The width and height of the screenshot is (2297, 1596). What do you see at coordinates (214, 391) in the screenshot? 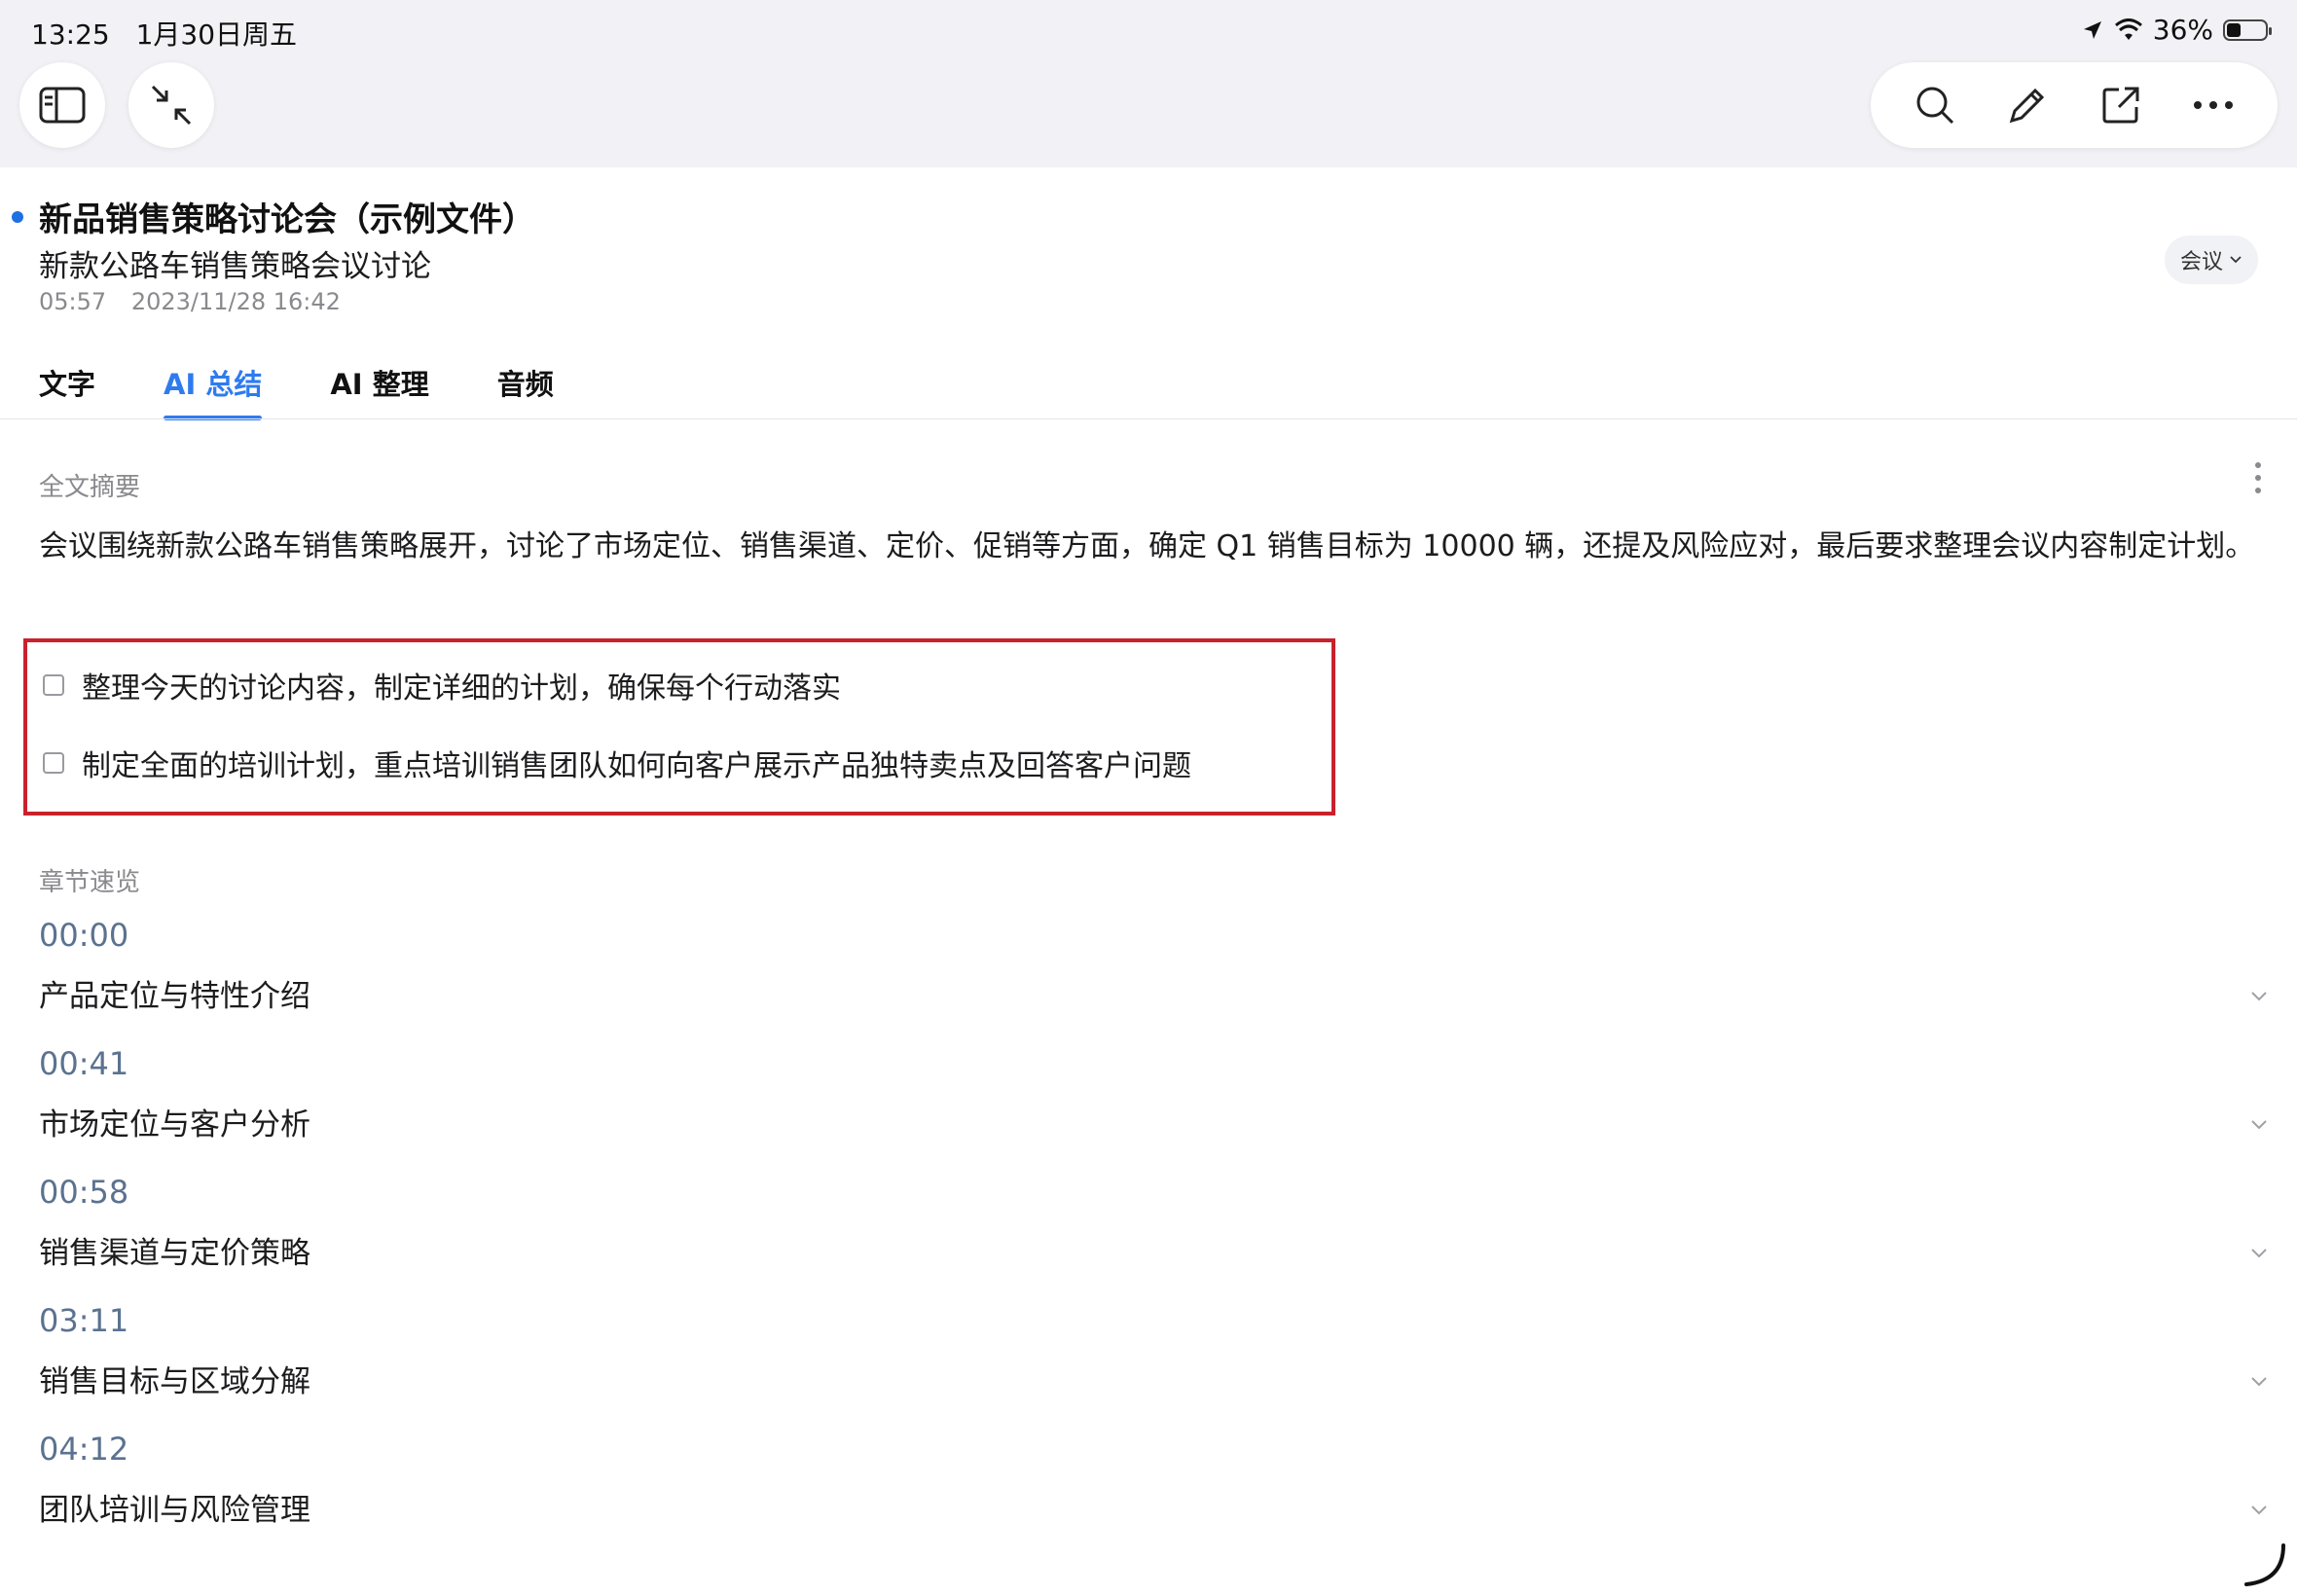
I see `tab-ai-summary: AI 总结` at bounding box center [214, 391].